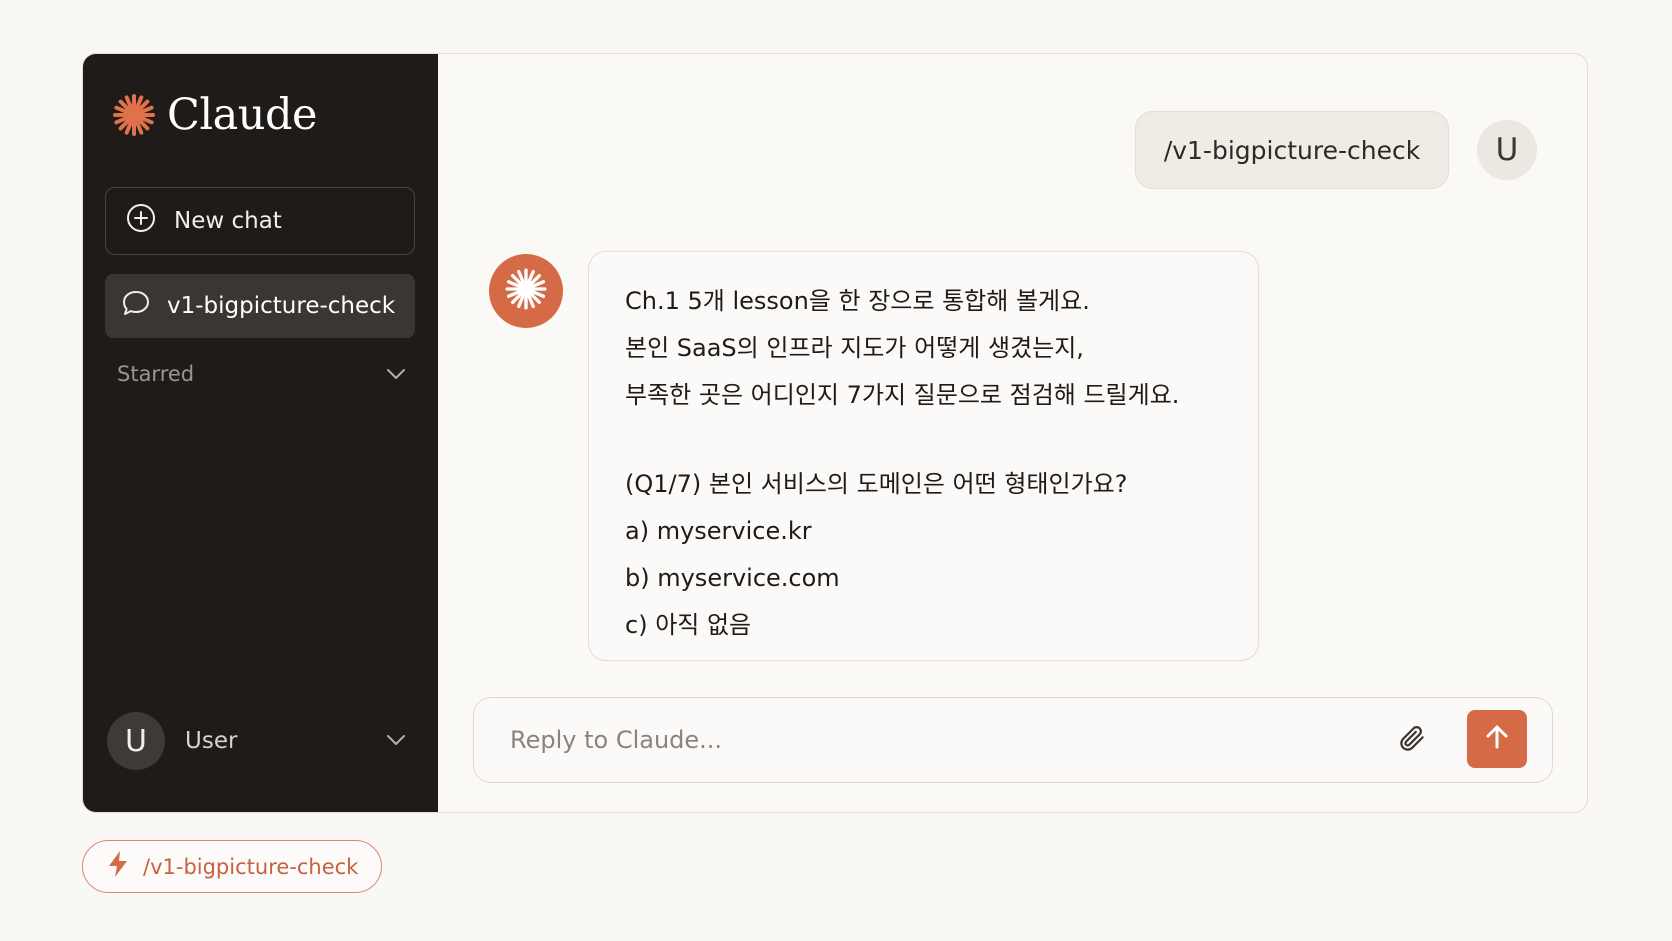  I want to click on brand-logo: Claude, so click(215, 115).